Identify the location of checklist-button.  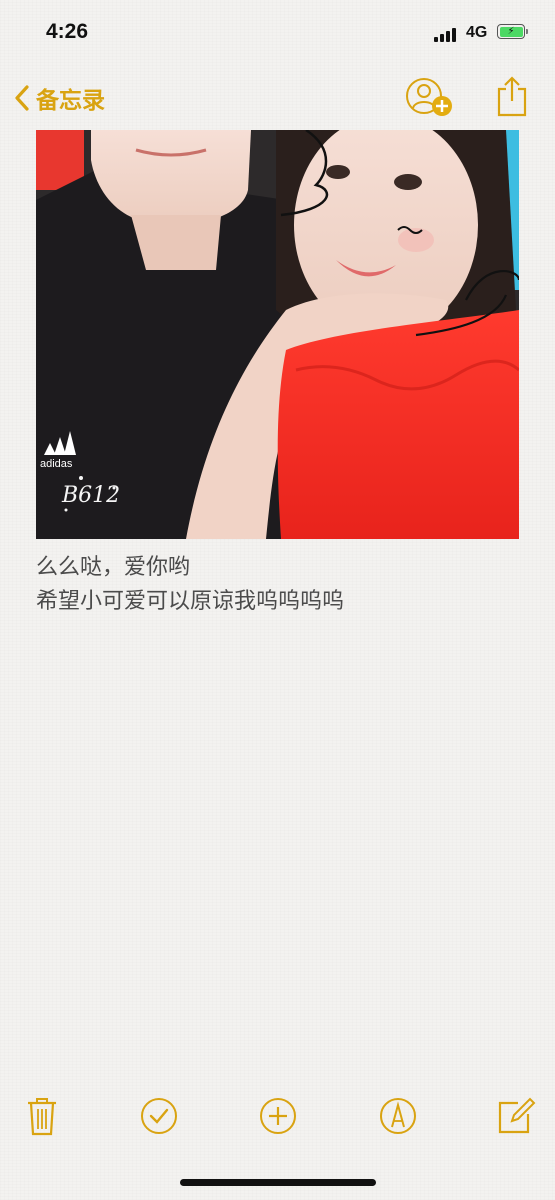
(159, 1116).